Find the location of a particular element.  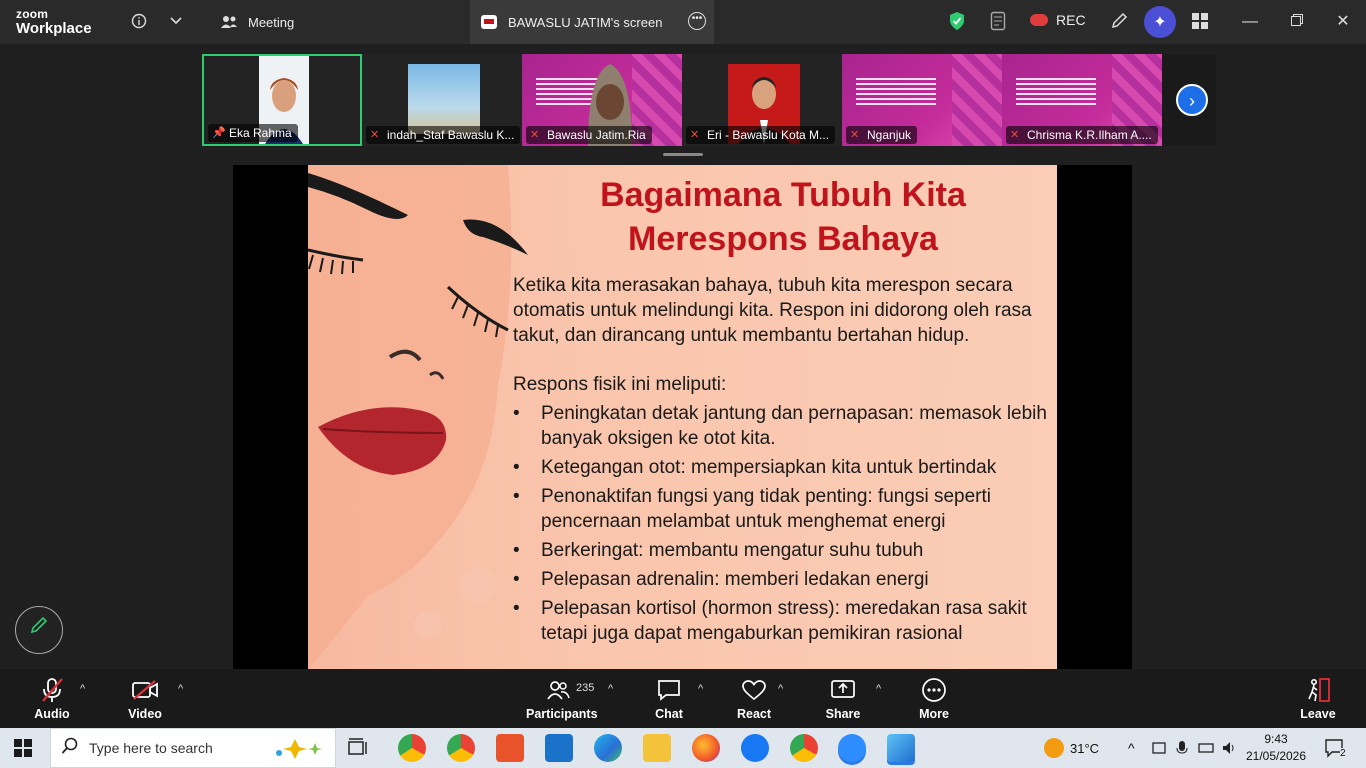

meet-now-icon is located at coordinates (1159, 748).